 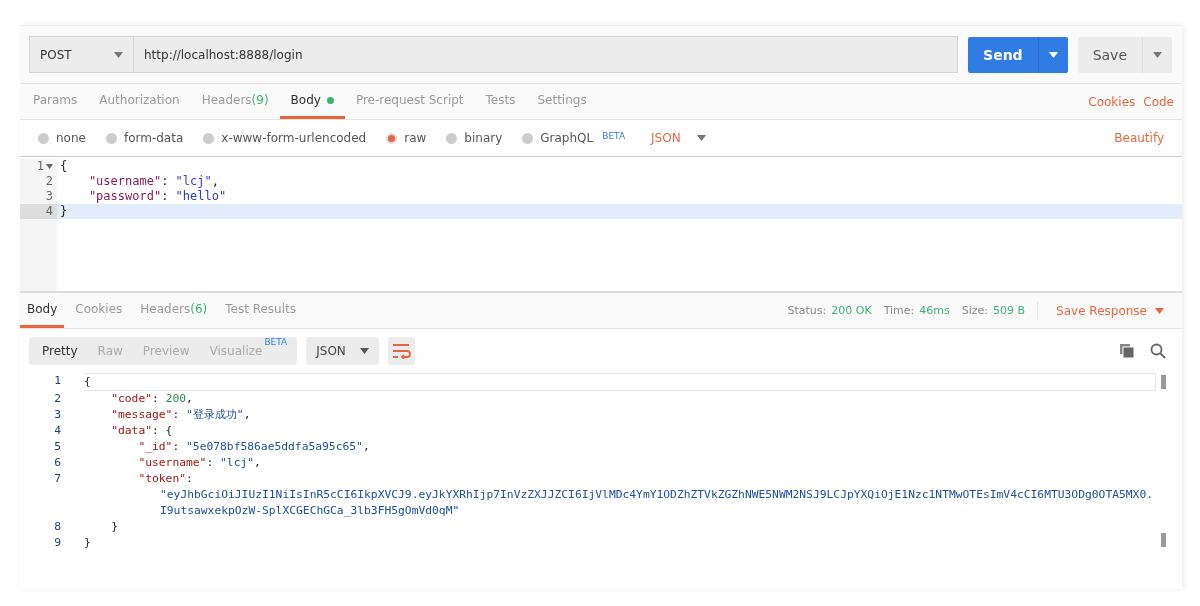 I want to click on code-line: "code": 200,, so click(x=152, y=399).